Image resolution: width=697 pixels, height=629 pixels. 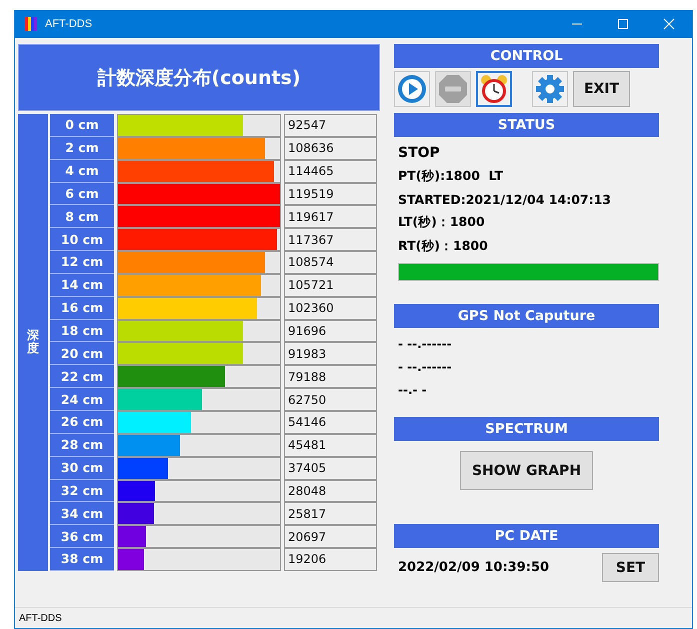 I want to click on count-value: 45481, so click(x=330, y=445).